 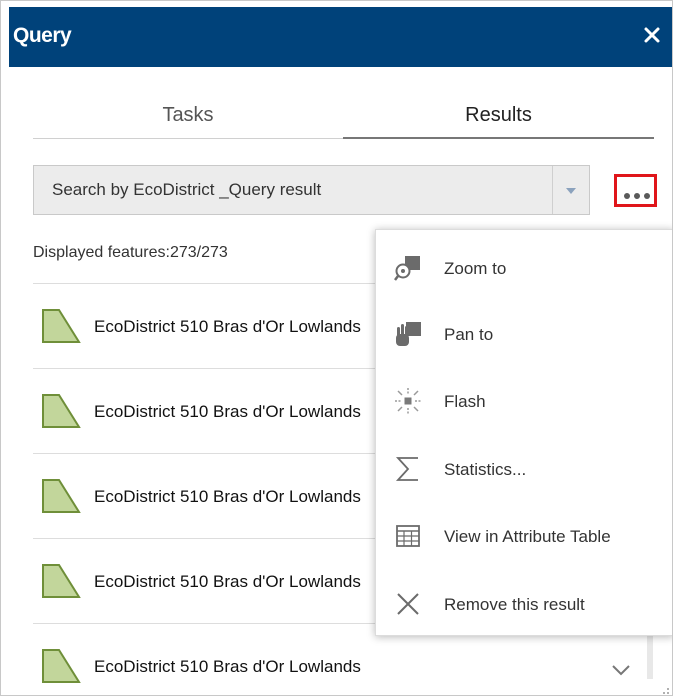 What do you see at coordinates (498, 138) in the screenshot?
I see `tab-active-indicator` at bounding box center [498, 138].